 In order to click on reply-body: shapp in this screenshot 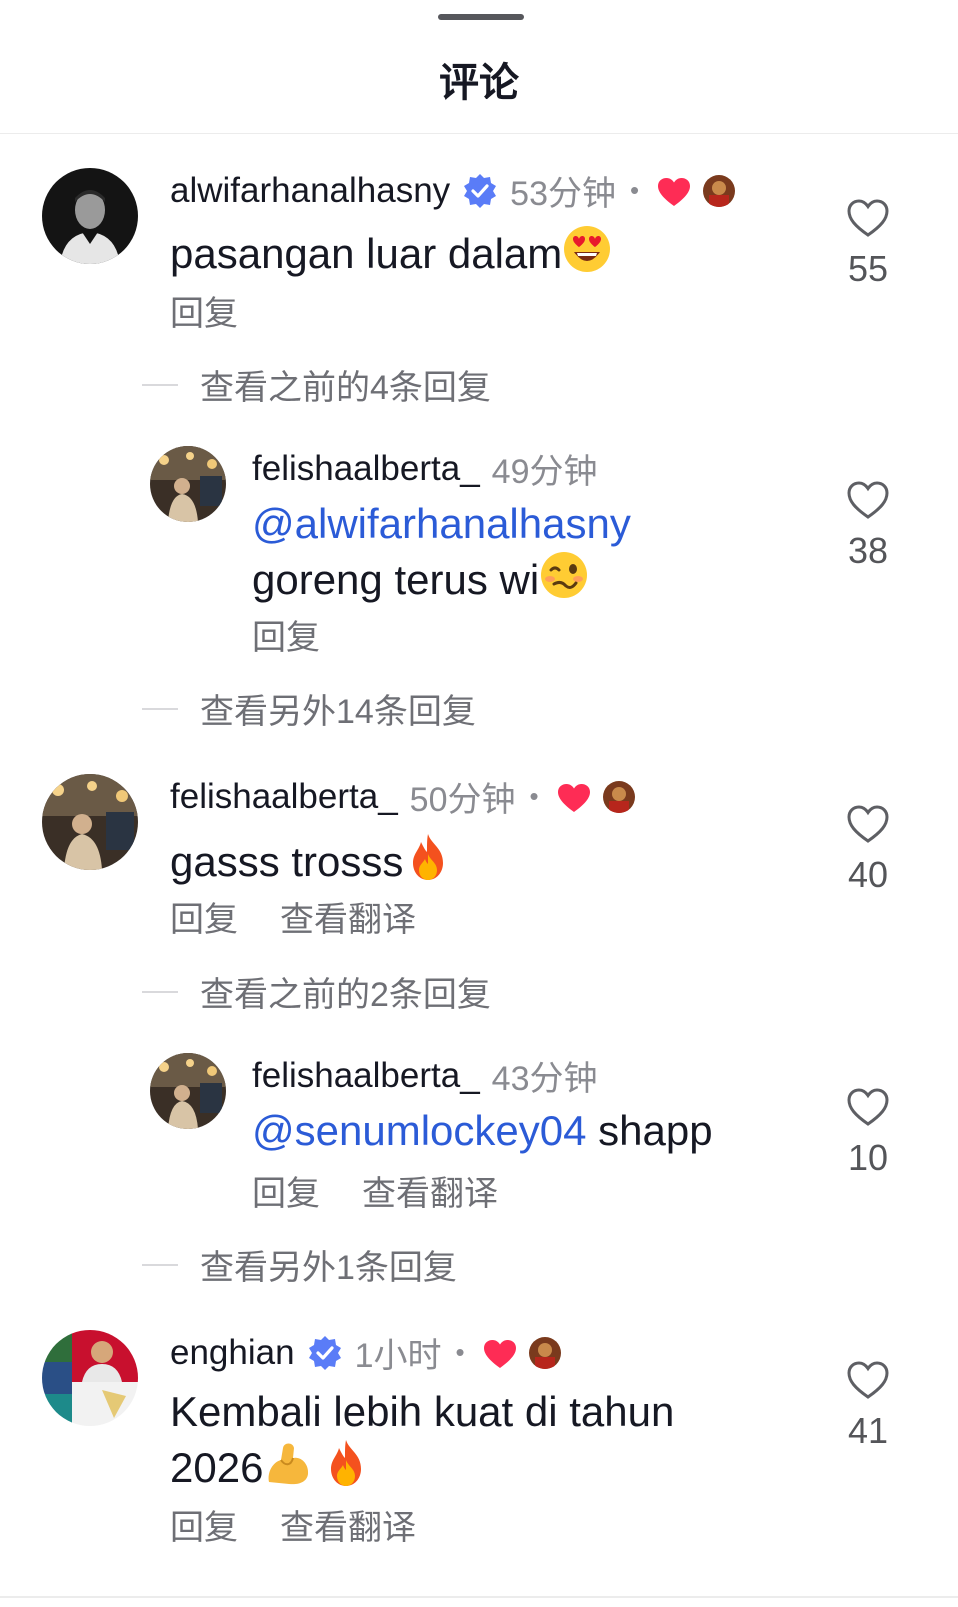, I will do `click(649, 1130)`.